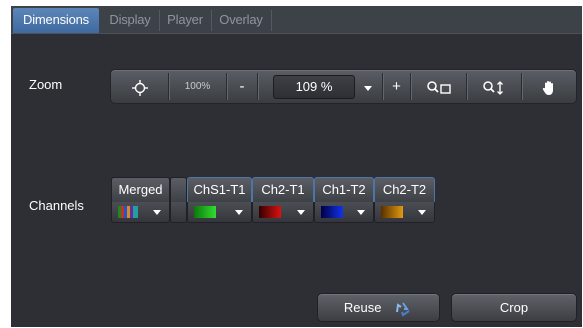  Describe the element at coordinates (283, 190) in the screenshot. I see `channel-ch2-t1-button: Ch2-T1` at that location.